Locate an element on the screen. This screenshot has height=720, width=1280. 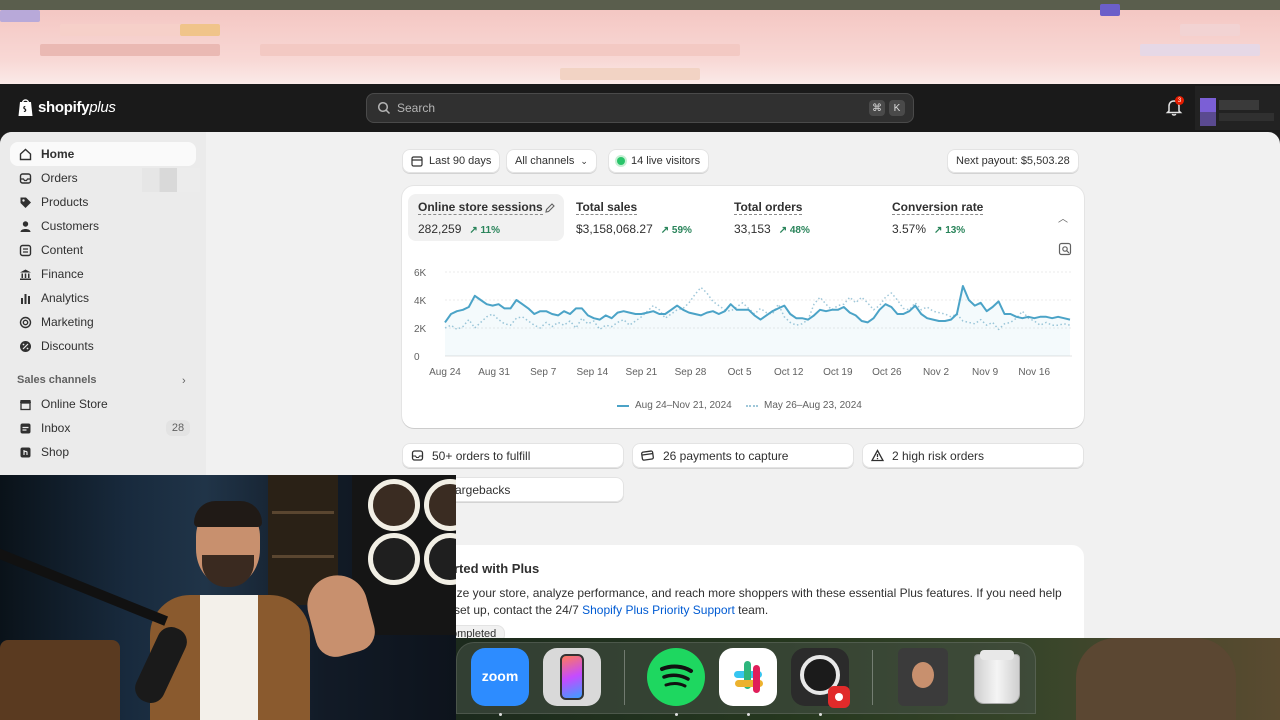
y-tick-label: 4K is located at coordinates (420, 301).